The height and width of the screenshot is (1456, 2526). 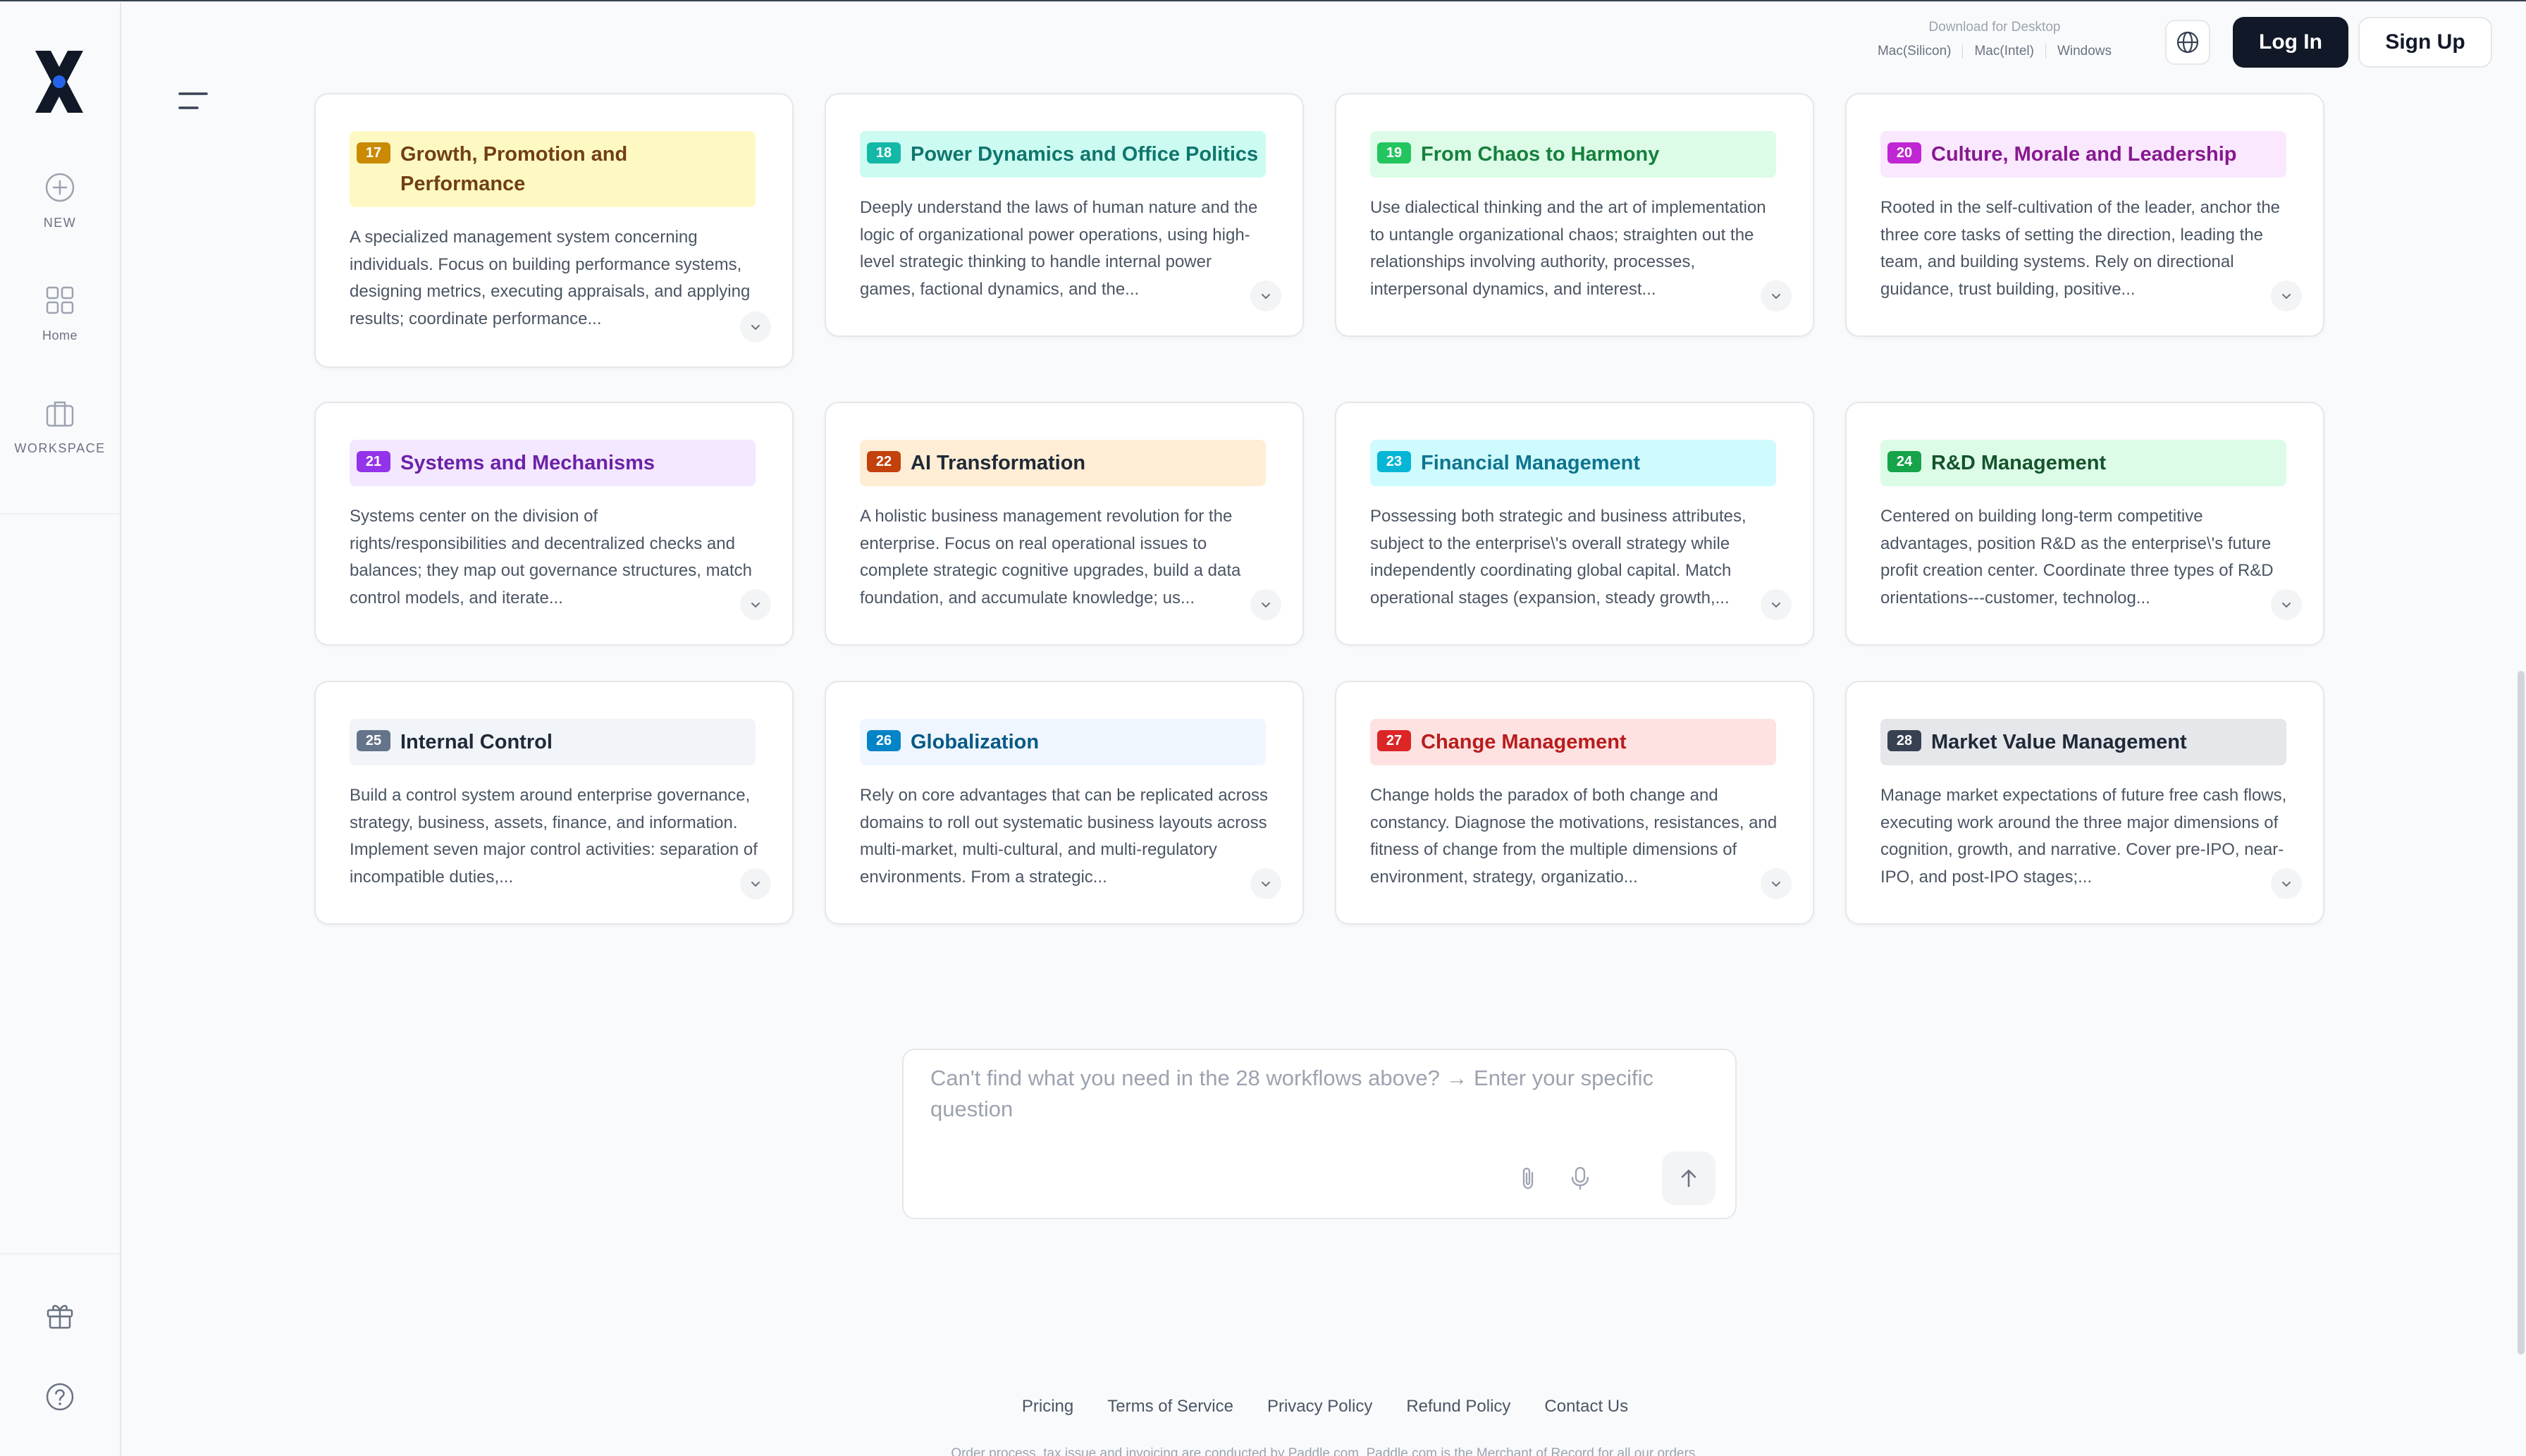 I want to click on help-circle-icon, so click(x=60, y=1397).